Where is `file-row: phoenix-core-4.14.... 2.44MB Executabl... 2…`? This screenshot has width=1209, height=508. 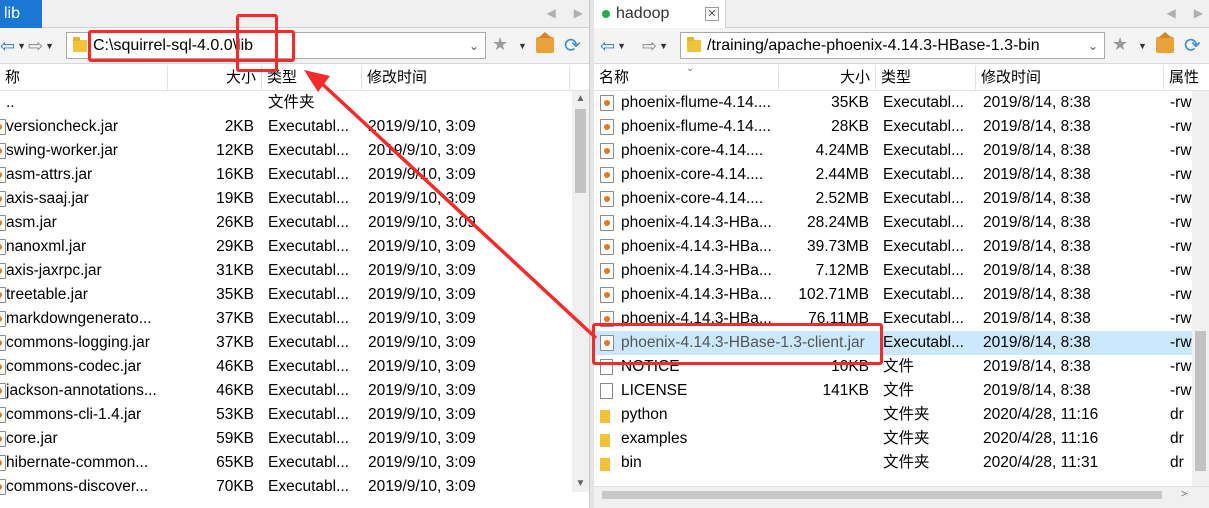 file-row: phoenix-core-4.14.... 2.44MB Executabl... 2… is located at coordinates (901, 175).